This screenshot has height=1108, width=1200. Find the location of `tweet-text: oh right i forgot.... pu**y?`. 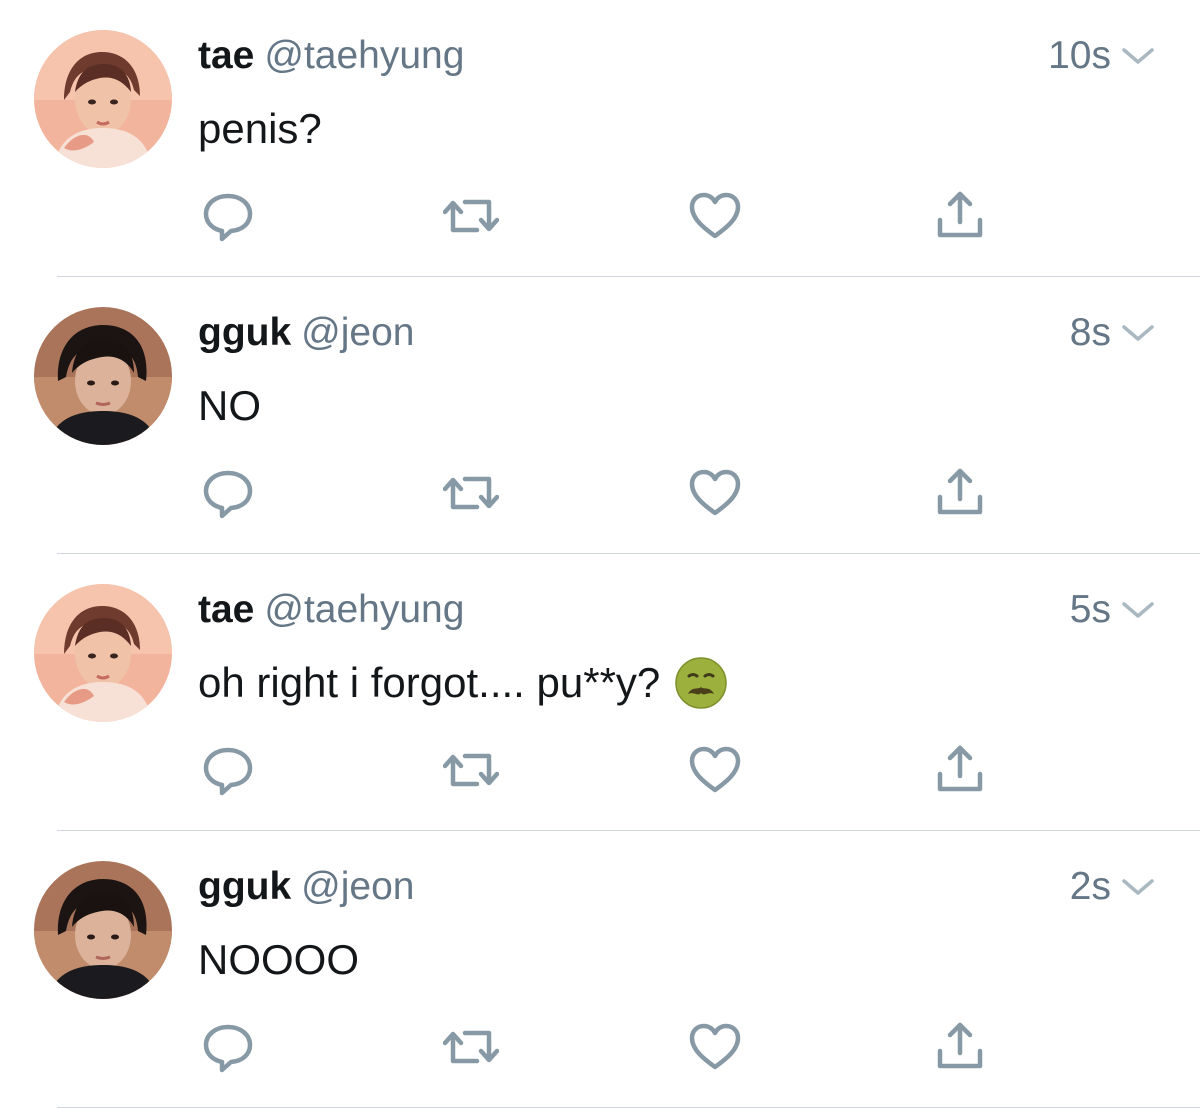

tweet-text: oh right i forgot.... pu**y? is located at coordinates (429, 682).